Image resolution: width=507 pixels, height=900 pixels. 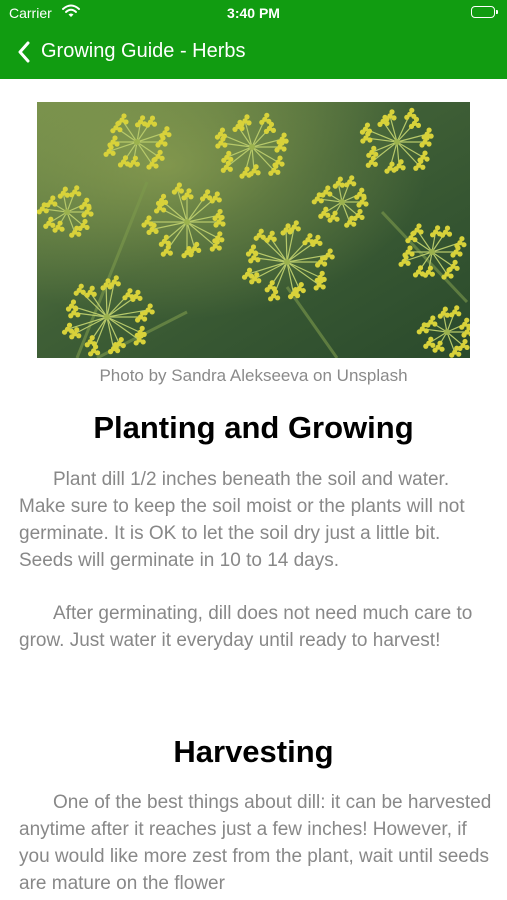 I want to click on chevron-left-icon, so click(x=24, y=52).